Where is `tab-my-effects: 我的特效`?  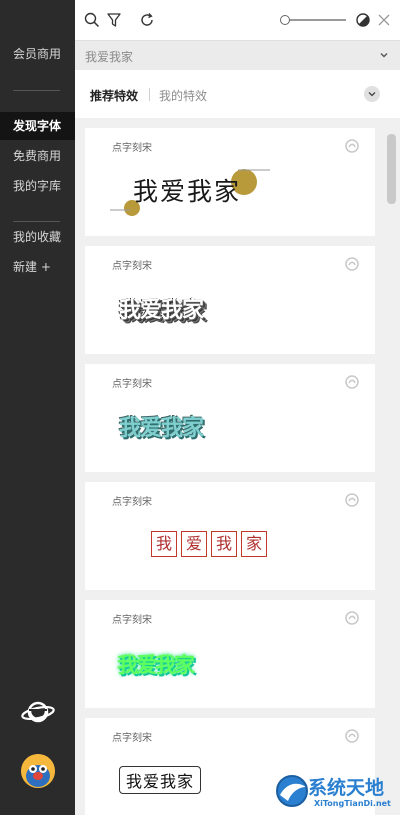
tab-my-effects: 我的特效 is located at coordinates (183, 95).